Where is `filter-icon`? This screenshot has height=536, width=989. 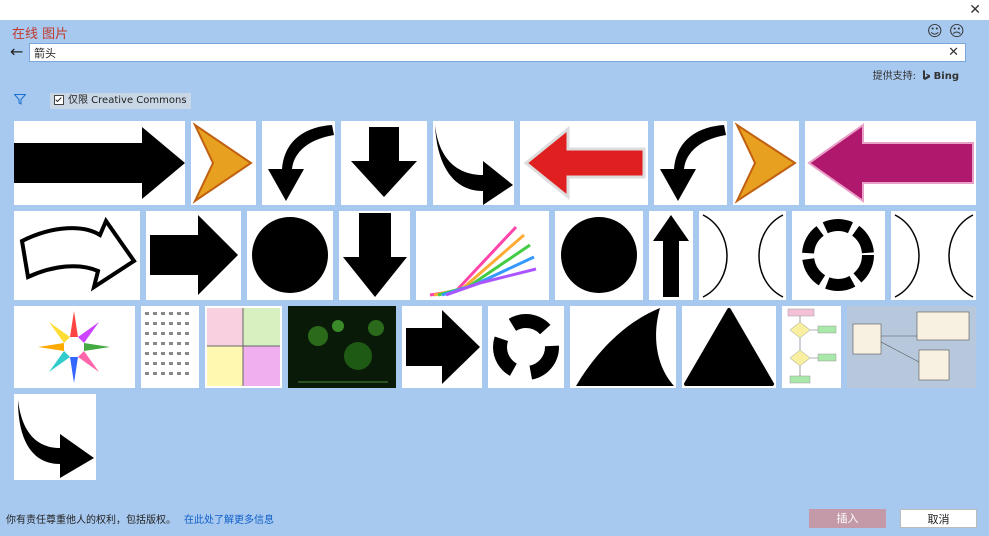 filter-icon is located at coordinates (20, 101).